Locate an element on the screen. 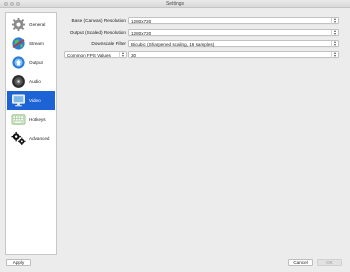 This screenshot has width=350, height=272. window-title: Settings is located at coordinates (175, 3).